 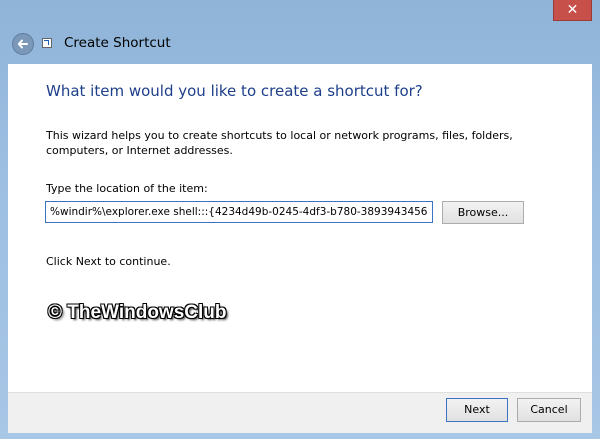 I want to click on window-title: Create Shortcut, so click(x=117, y=43).